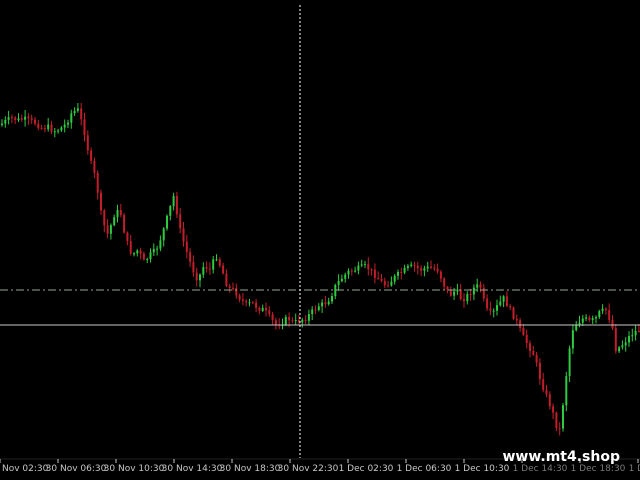  Describe the element at coordinates (134, 469) in the screenshot. I see `time-tick-label: 30 Nov 10:30` at that location.